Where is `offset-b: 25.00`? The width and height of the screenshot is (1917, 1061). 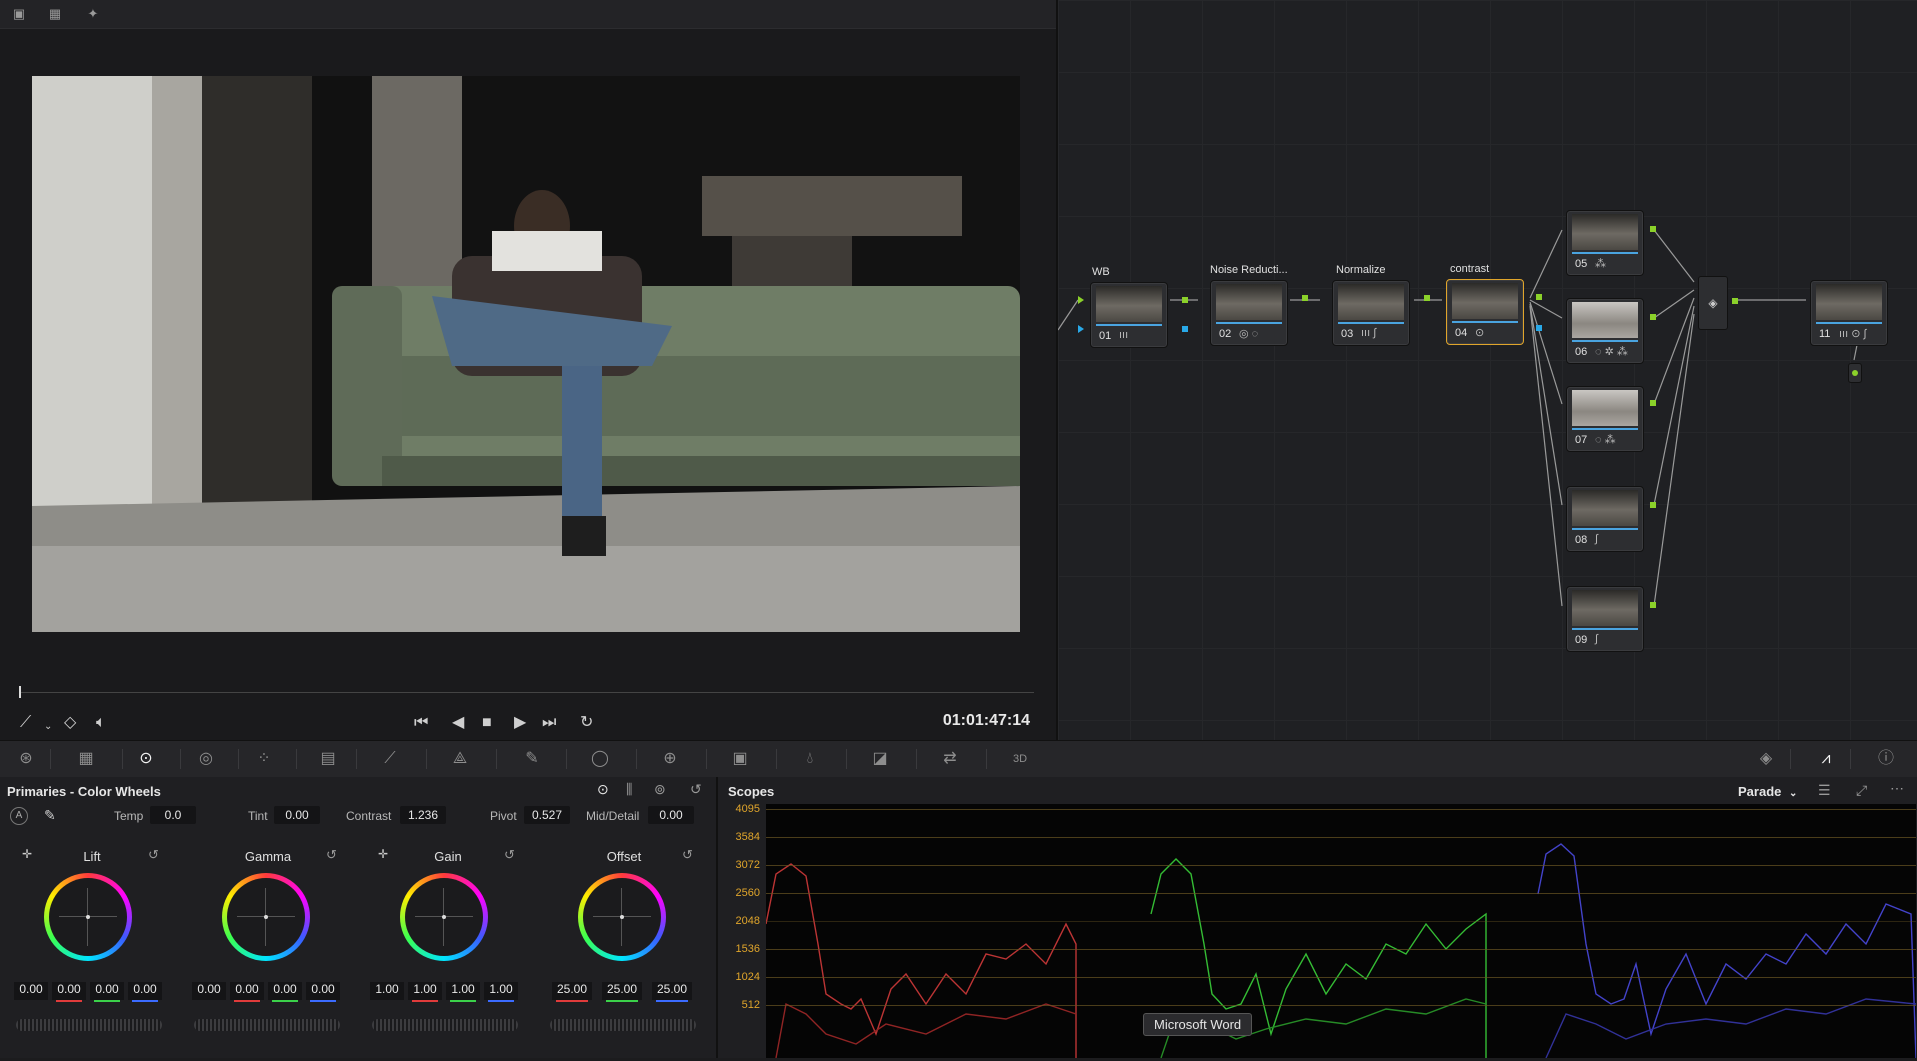 offset-b: 25.00 is located at coordinates (672, 992).